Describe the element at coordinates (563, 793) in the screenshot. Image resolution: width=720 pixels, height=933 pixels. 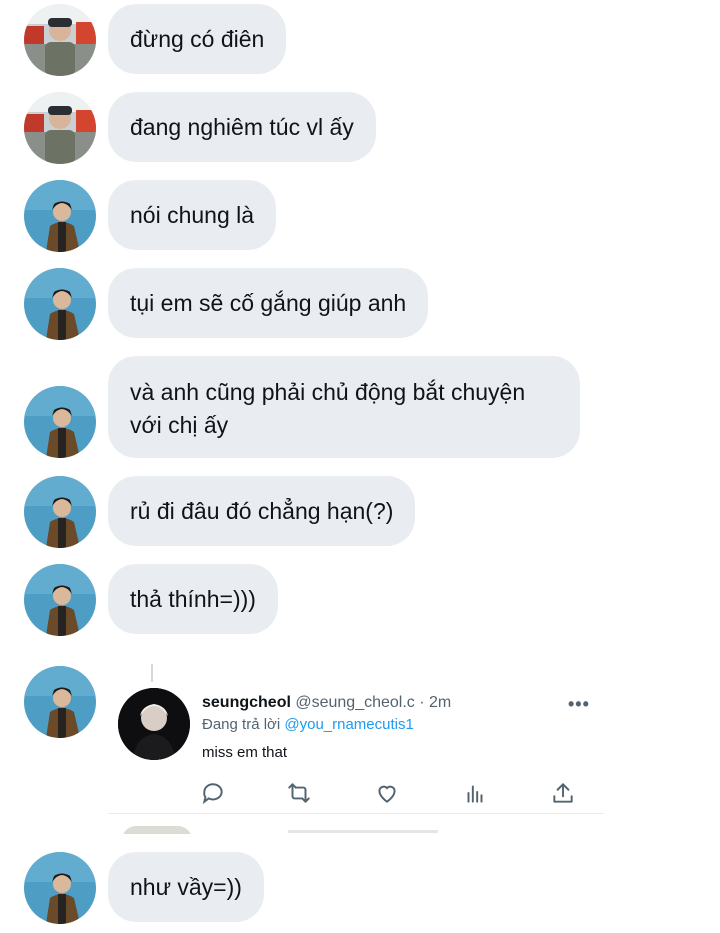
I see `share-icon` at that location.